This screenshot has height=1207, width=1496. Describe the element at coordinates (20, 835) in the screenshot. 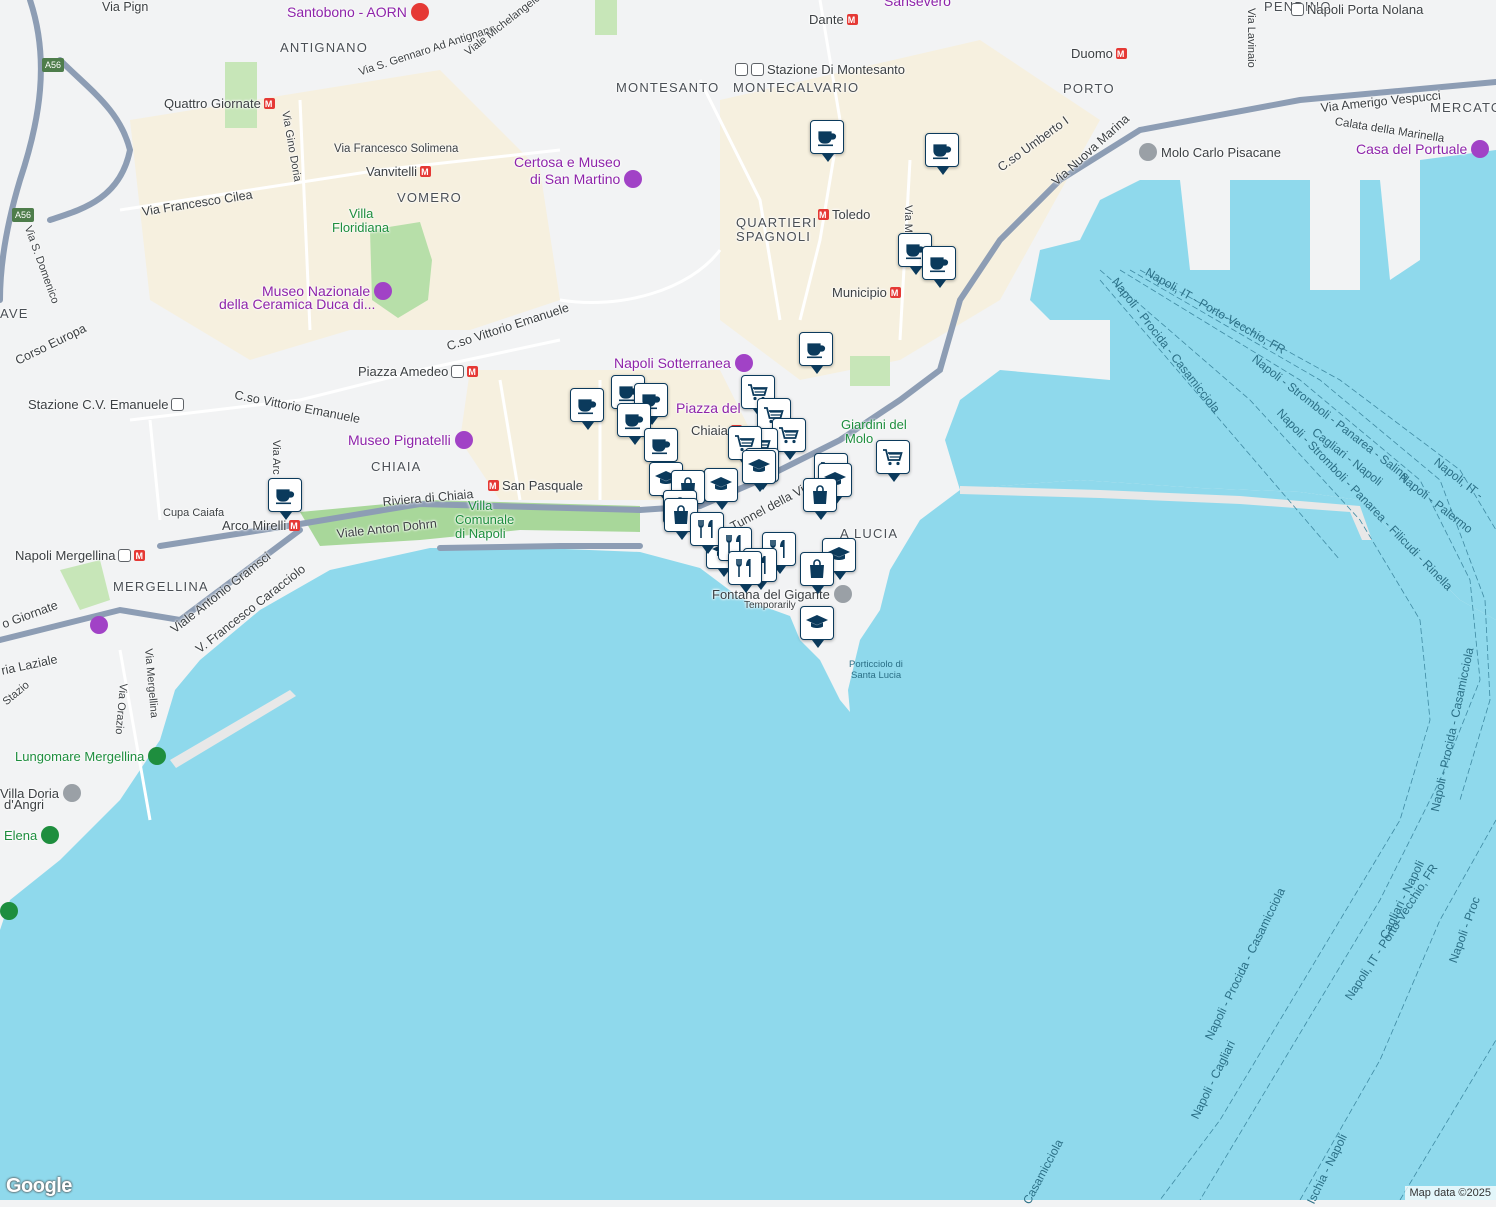

I see `poi-elena-label: Elena` at that location.